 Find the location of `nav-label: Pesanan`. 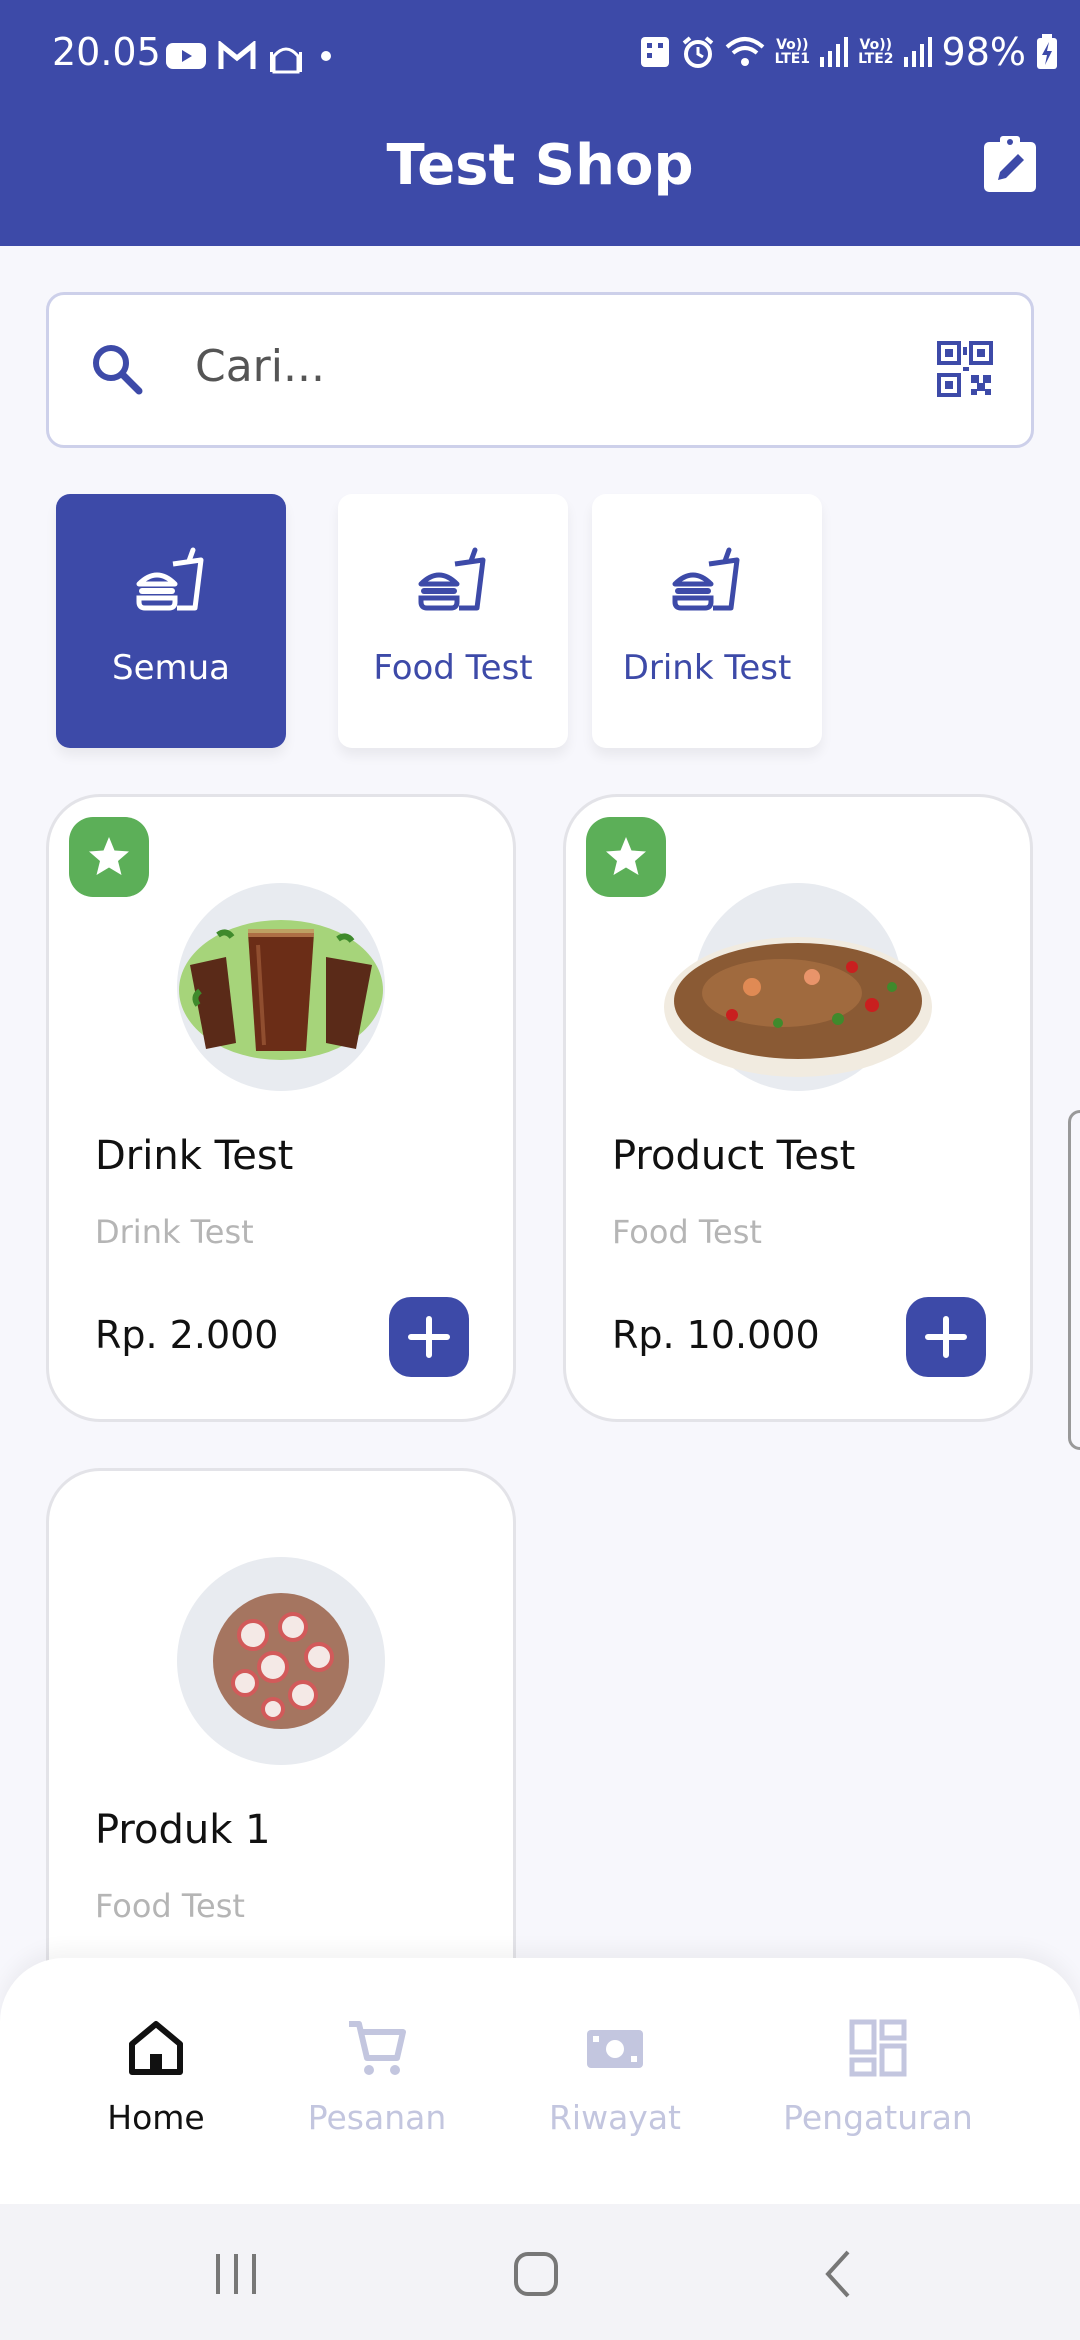

nav-label: Pesanan is located at coordinates (377, 2117).